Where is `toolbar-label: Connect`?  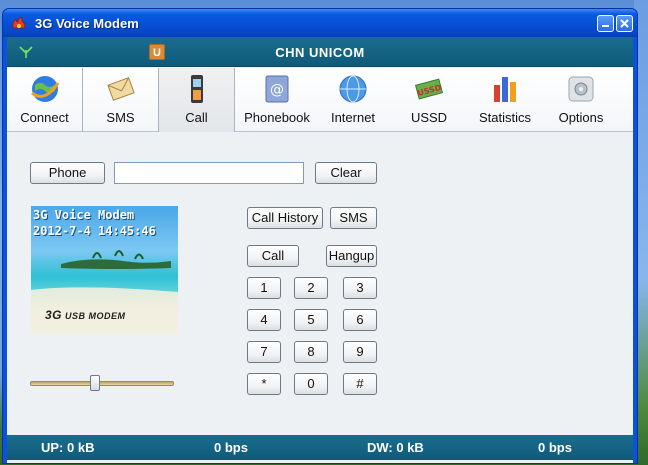 toolbar-label: Connect is located at coordinates (44, 117).